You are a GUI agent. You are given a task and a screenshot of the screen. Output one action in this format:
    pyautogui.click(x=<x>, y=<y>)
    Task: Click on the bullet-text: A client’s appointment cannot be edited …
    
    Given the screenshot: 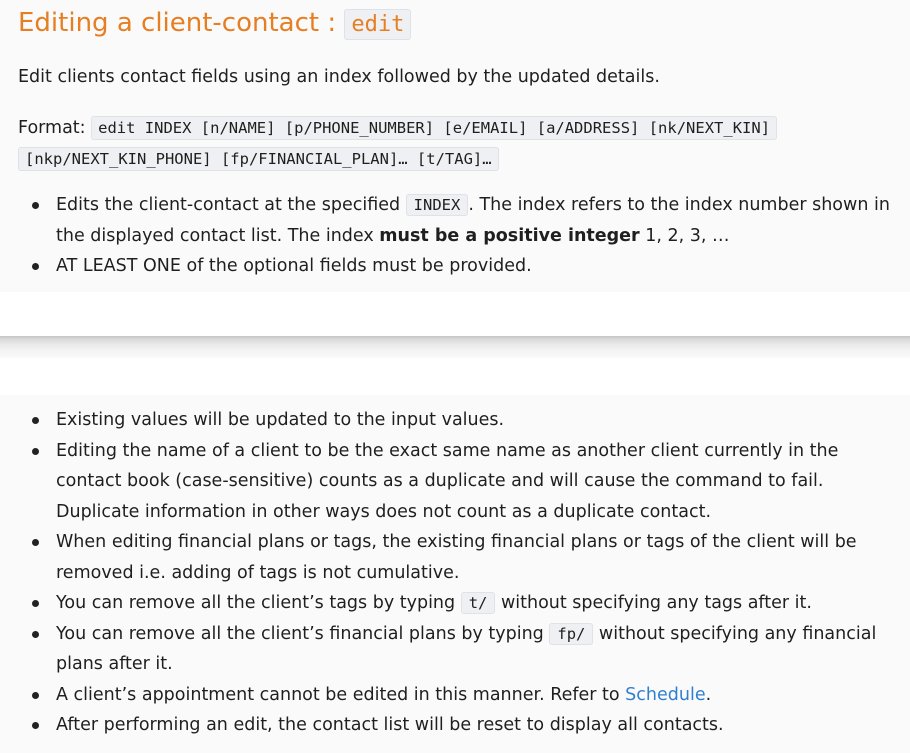 What is the action you would take?
    pyautogui.click(x=341, y=694)
    